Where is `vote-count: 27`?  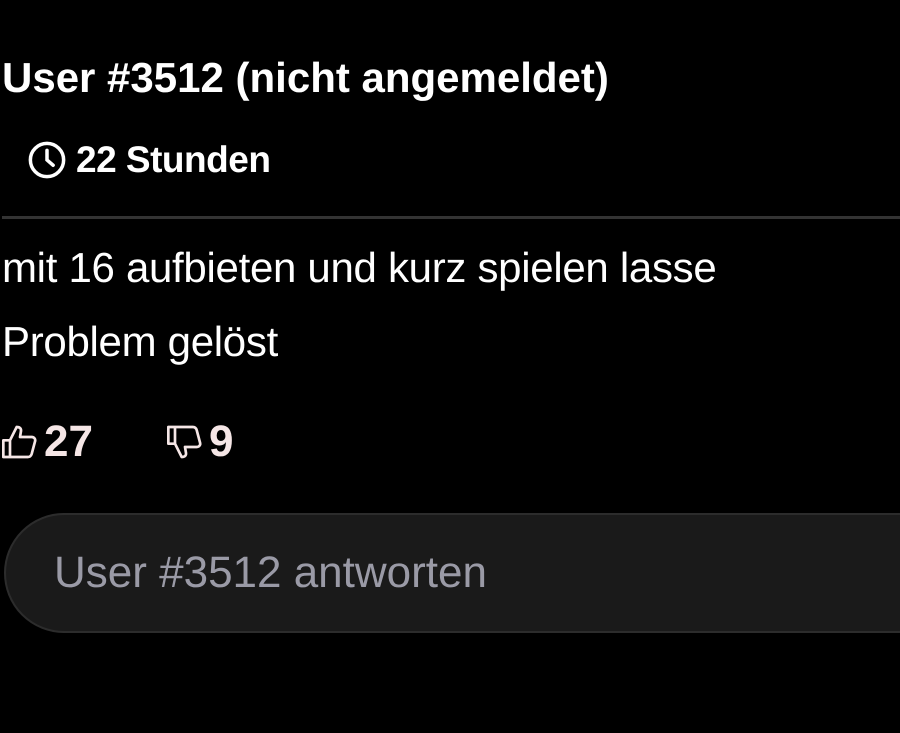 vote-count: 27 is located at coordinates (68, 442).